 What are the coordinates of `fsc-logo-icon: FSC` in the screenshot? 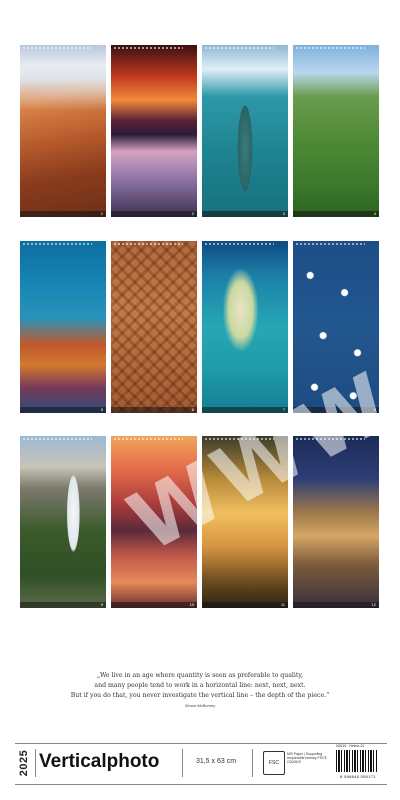 It's located at (274, 763).